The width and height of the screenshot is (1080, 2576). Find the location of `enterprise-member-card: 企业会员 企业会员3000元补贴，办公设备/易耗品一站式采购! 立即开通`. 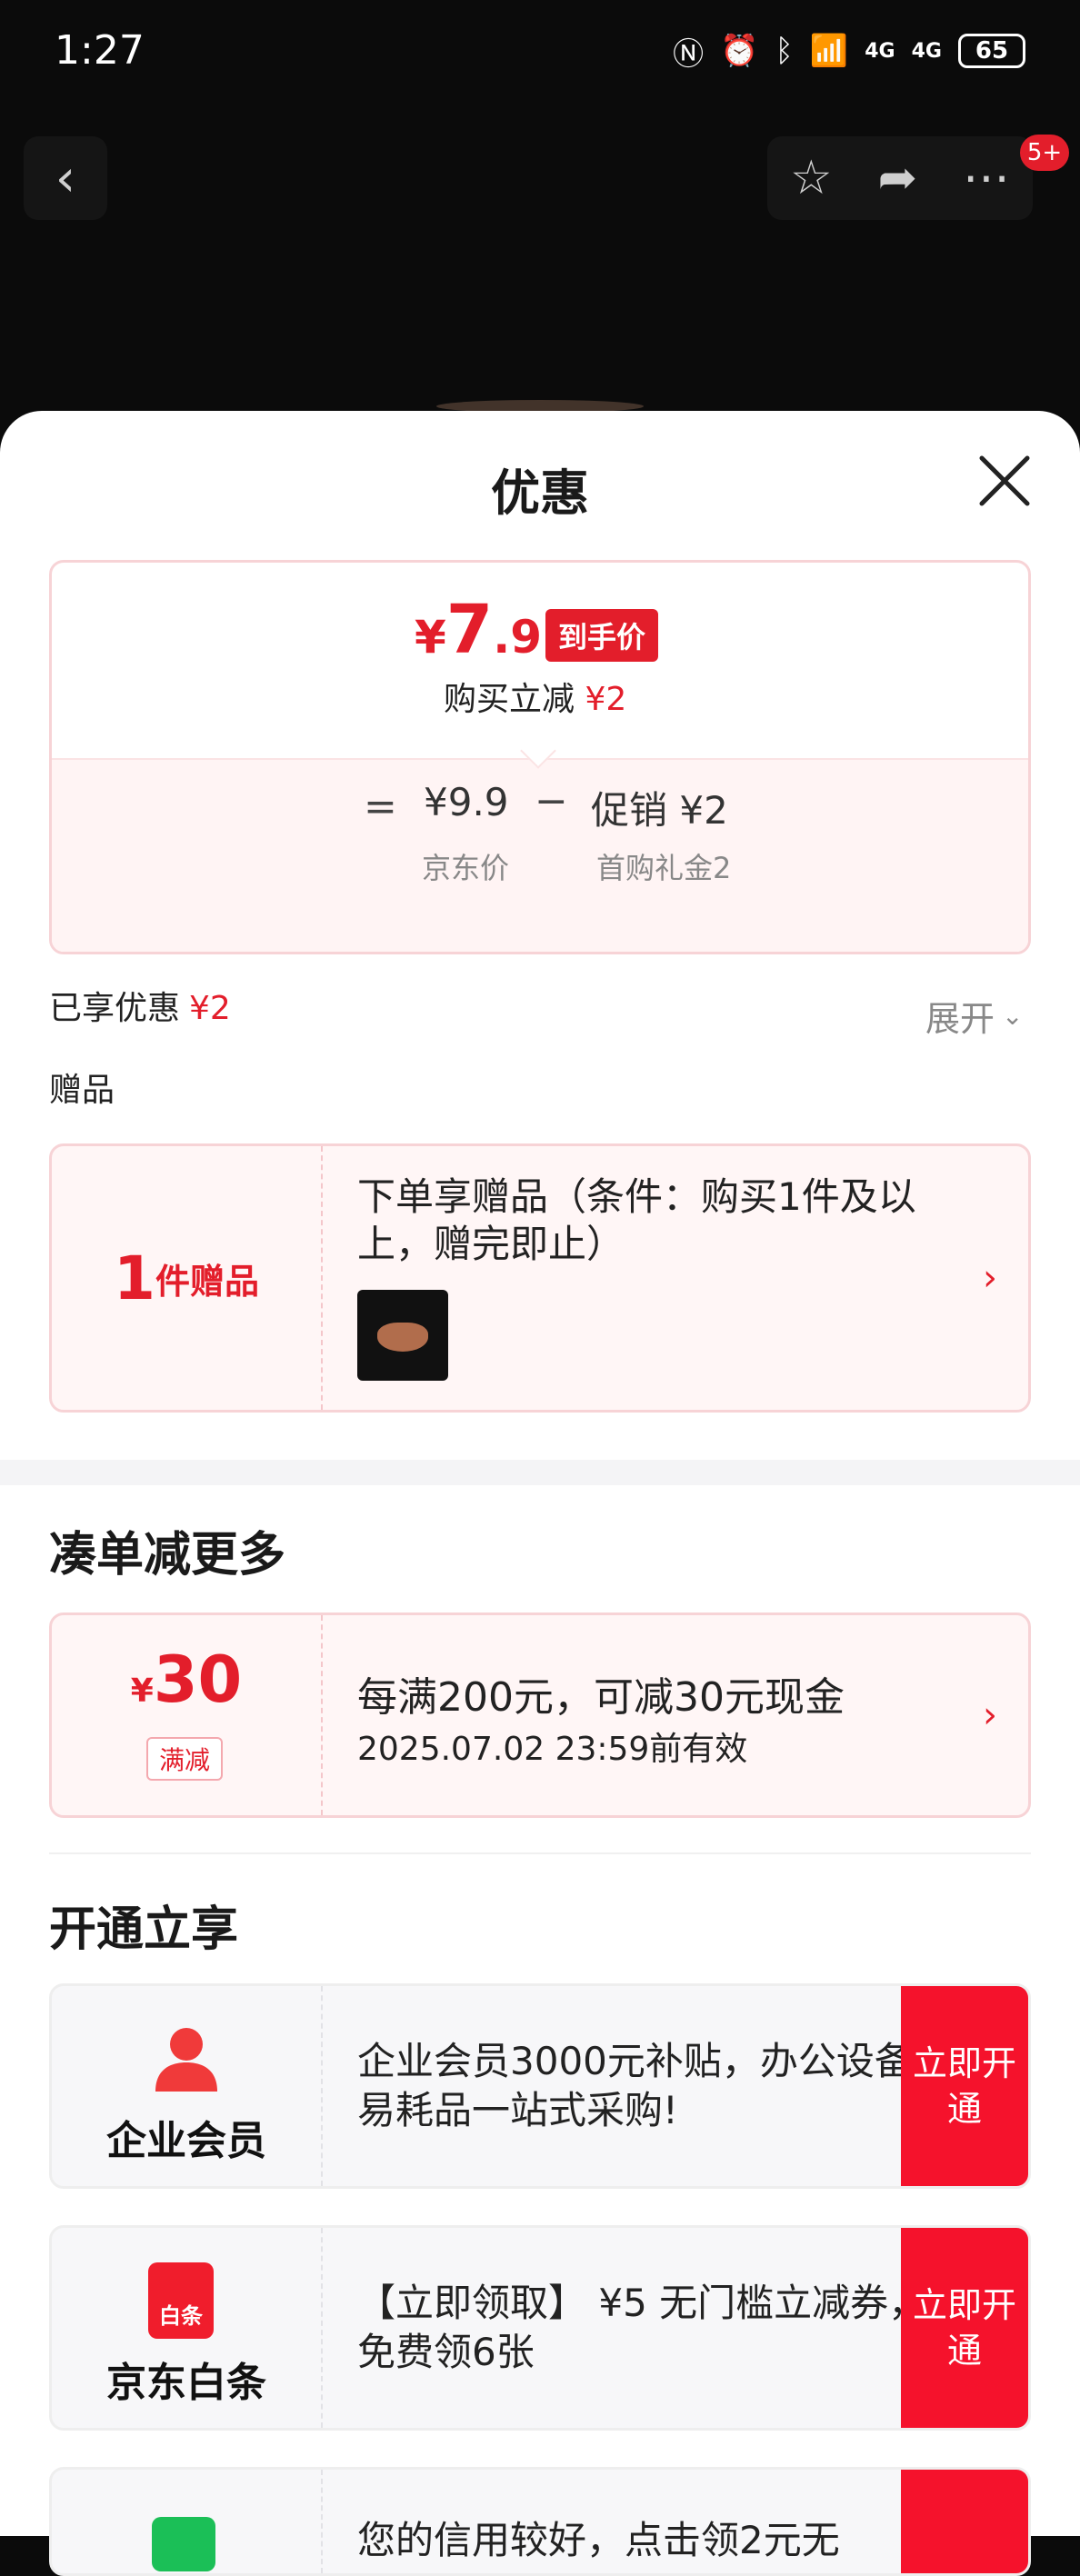

enterprise-member-card: 企业会员 企业会员3000元补贴，办公设备/易耗品一站式采购! 立即开通 is located at coordinates (540, 2086).